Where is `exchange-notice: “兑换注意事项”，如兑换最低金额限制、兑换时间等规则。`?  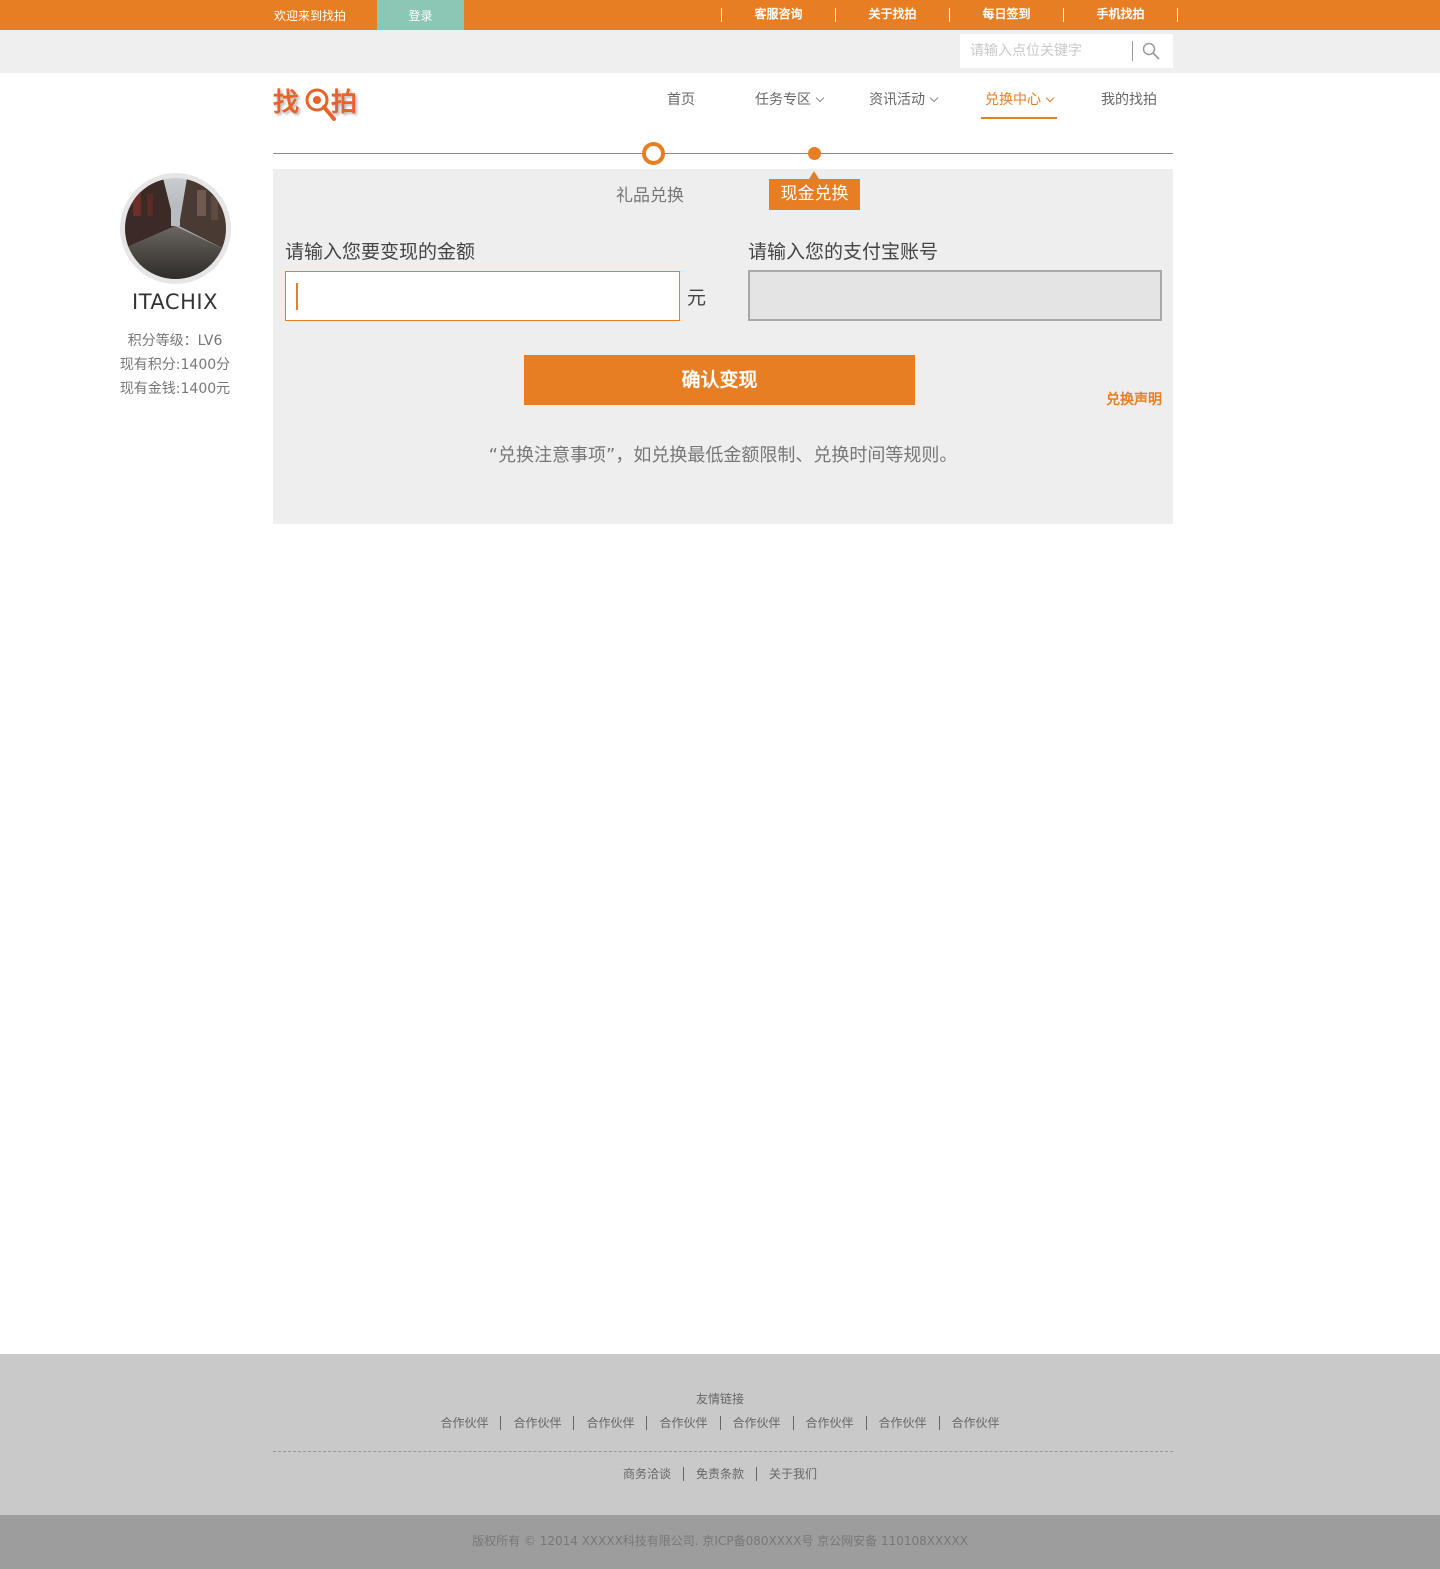
exchange-notice: “兑换注意事项”，如兑换最低金额限制、兑换时间等规则。 is located at coordinates (723, 455).